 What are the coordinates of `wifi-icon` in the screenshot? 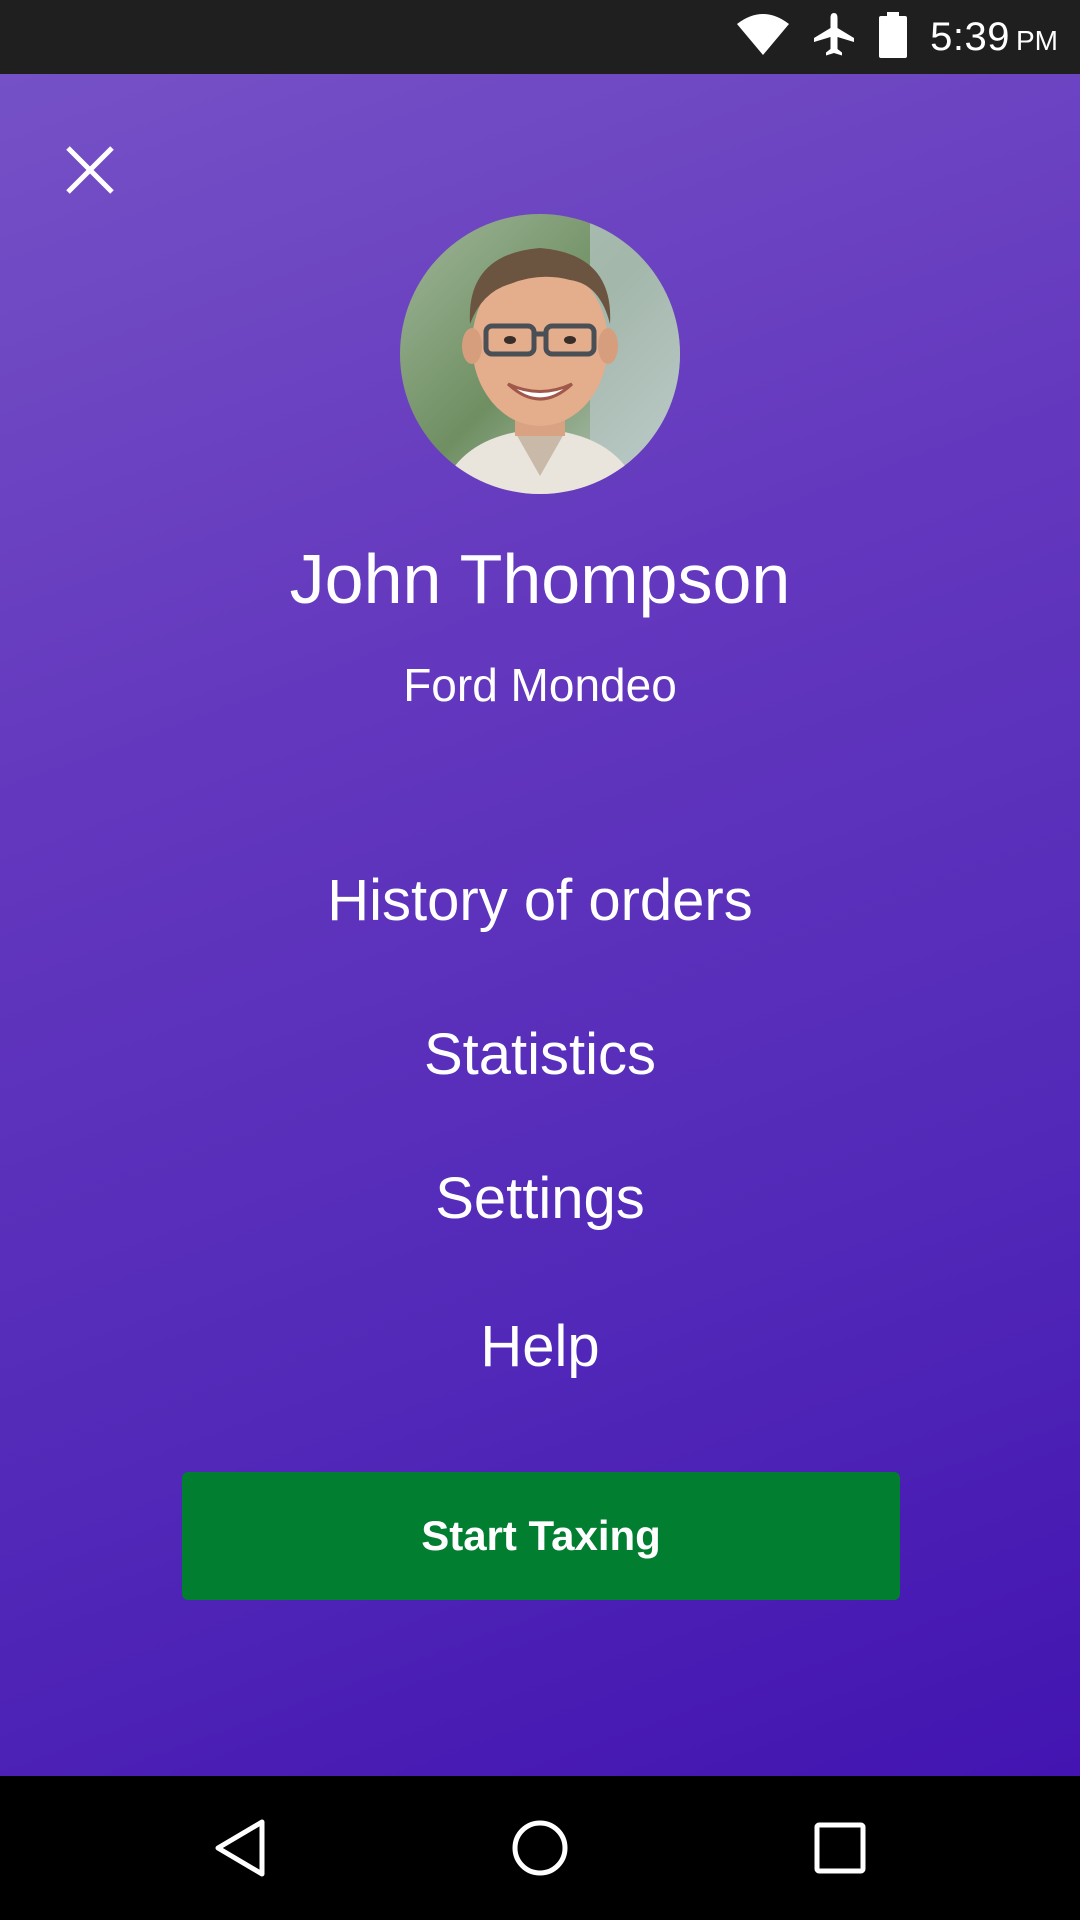 It's located at (763, 37).